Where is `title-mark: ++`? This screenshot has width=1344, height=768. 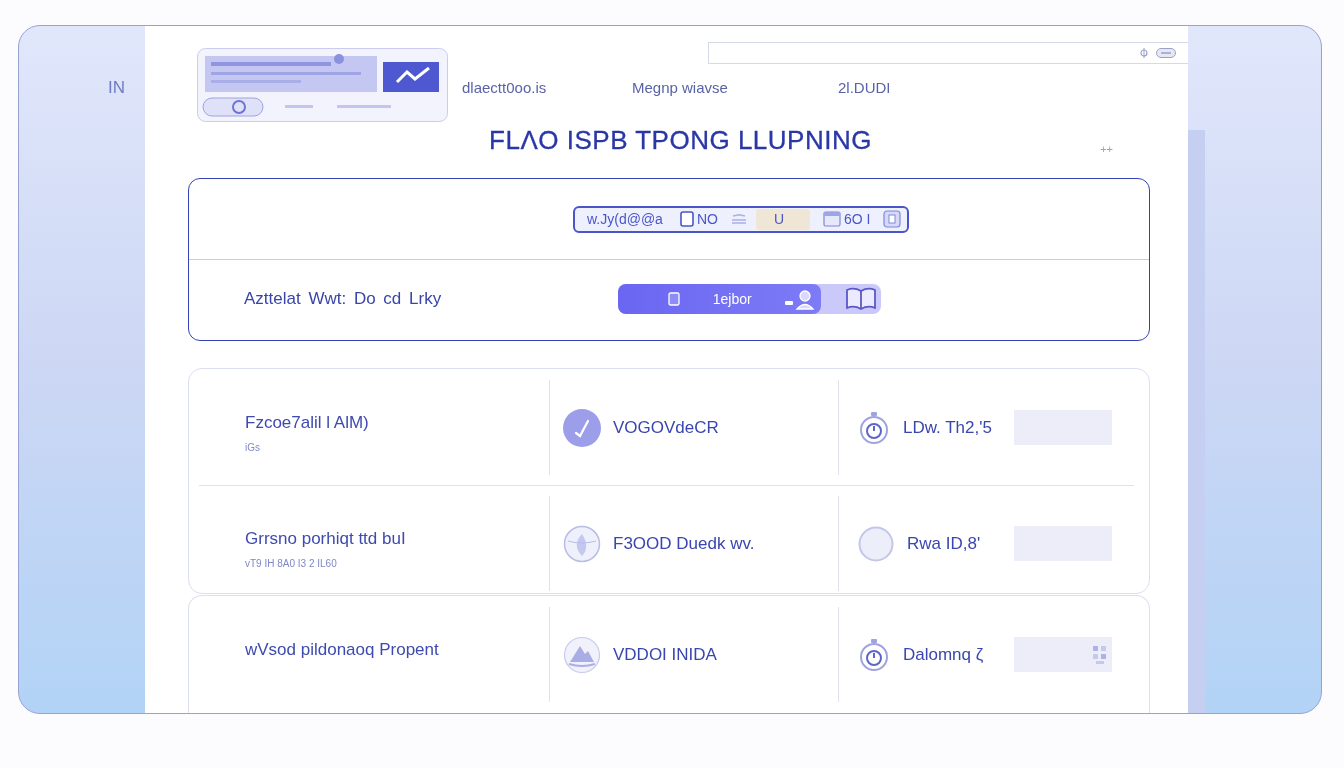 title-mark: ++ is located at coordinates (1106, 149).